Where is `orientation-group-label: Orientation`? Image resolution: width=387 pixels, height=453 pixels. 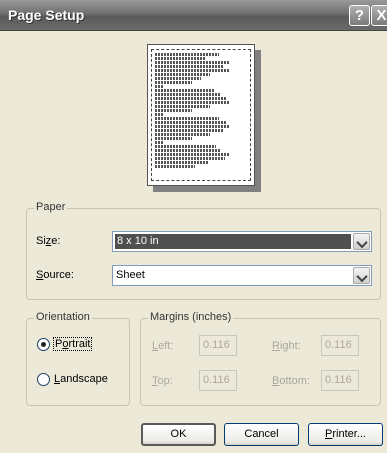 orientation-group-label: Orientation is located at coordinates (63, 317).